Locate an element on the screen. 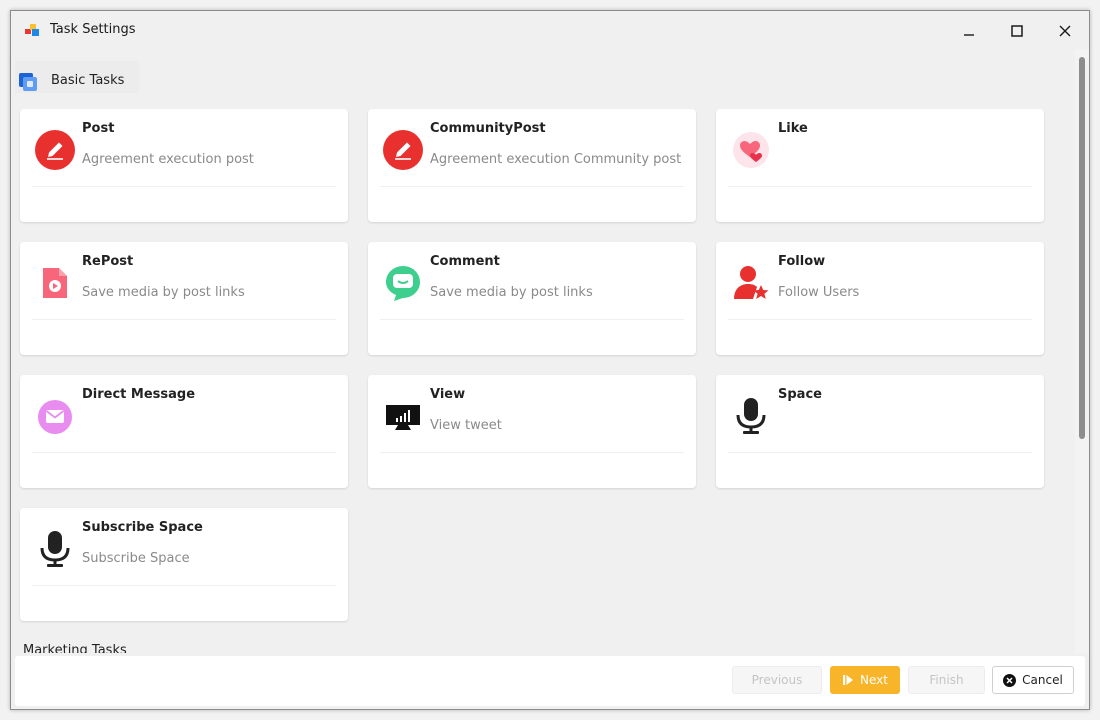  maximize-button is located at coordinates (1017, 31).